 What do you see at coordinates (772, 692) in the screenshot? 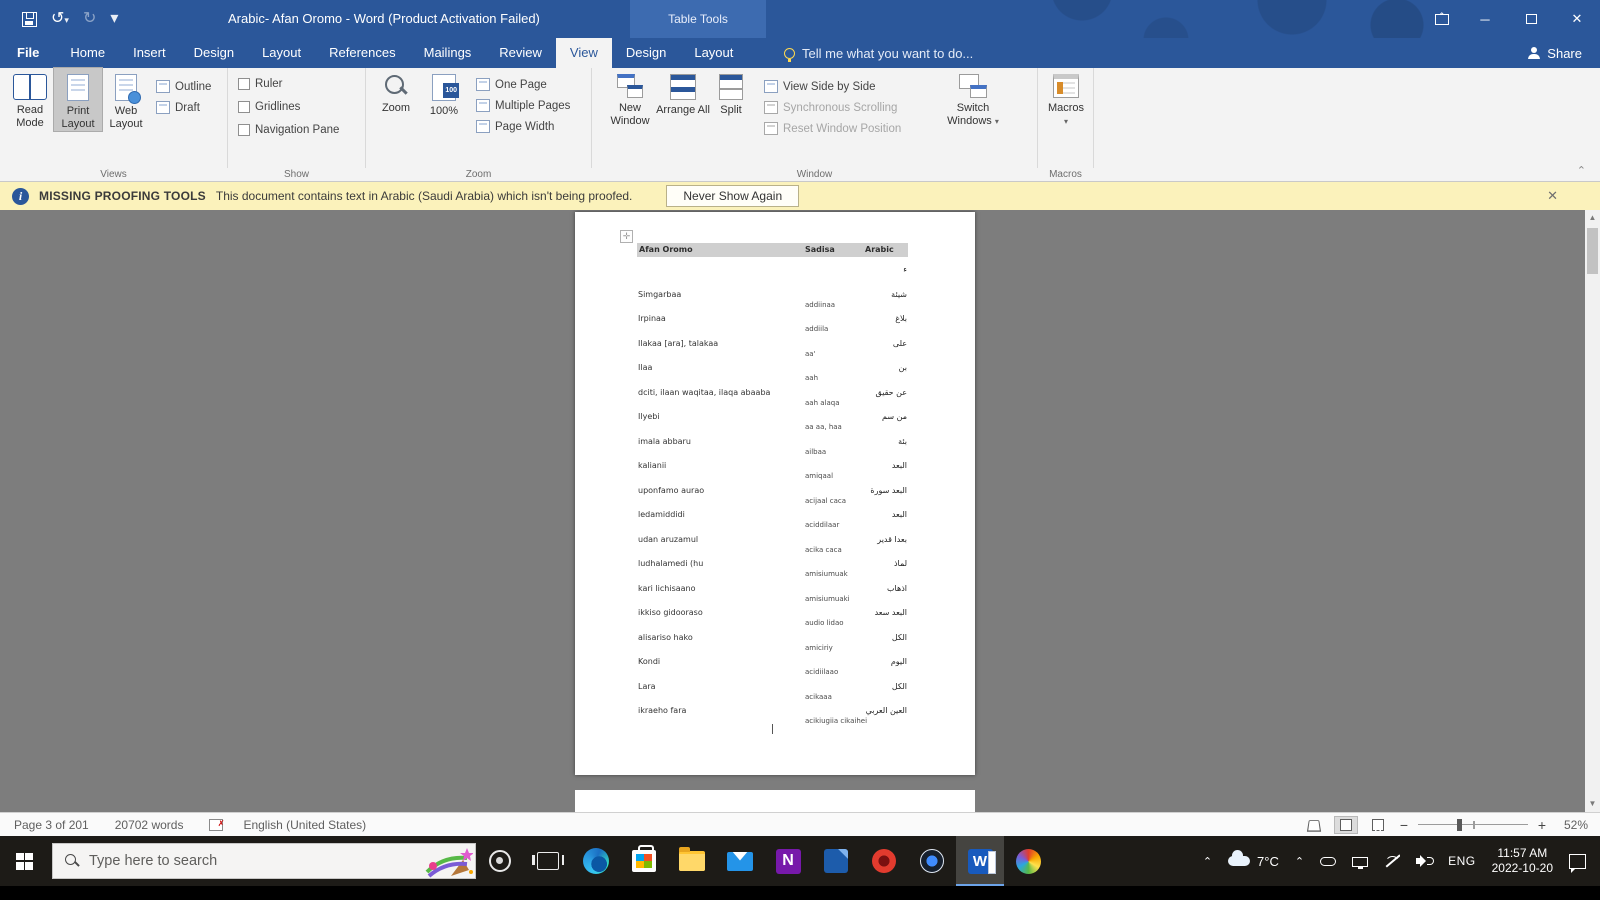
I see `table-row: Lara acikaaa الكل` at bounding box center [772, 692].